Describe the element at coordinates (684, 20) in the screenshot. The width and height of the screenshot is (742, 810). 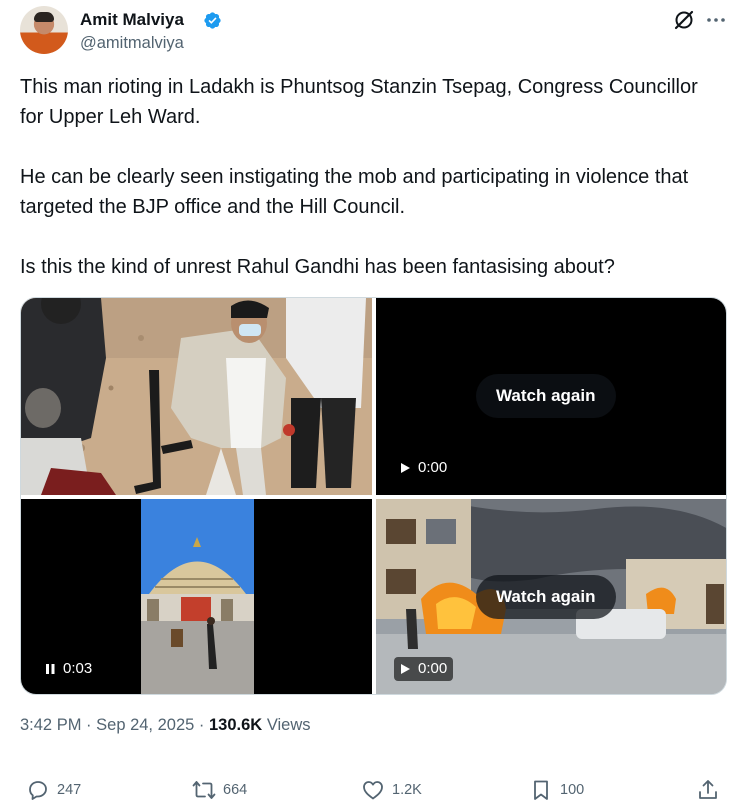
I see `grok-icon` at that location.